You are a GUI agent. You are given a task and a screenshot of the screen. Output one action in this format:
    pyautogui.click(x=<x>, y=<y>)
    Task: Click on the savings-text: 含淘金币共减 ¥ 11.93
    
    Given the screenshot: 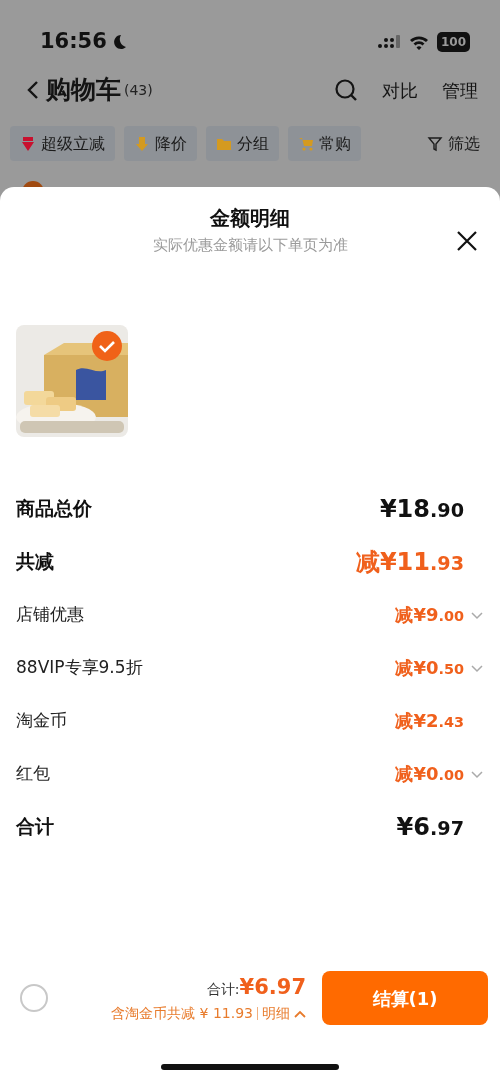 What is the action you would take?
    pyautogui.click(x=182, y=1014)
    